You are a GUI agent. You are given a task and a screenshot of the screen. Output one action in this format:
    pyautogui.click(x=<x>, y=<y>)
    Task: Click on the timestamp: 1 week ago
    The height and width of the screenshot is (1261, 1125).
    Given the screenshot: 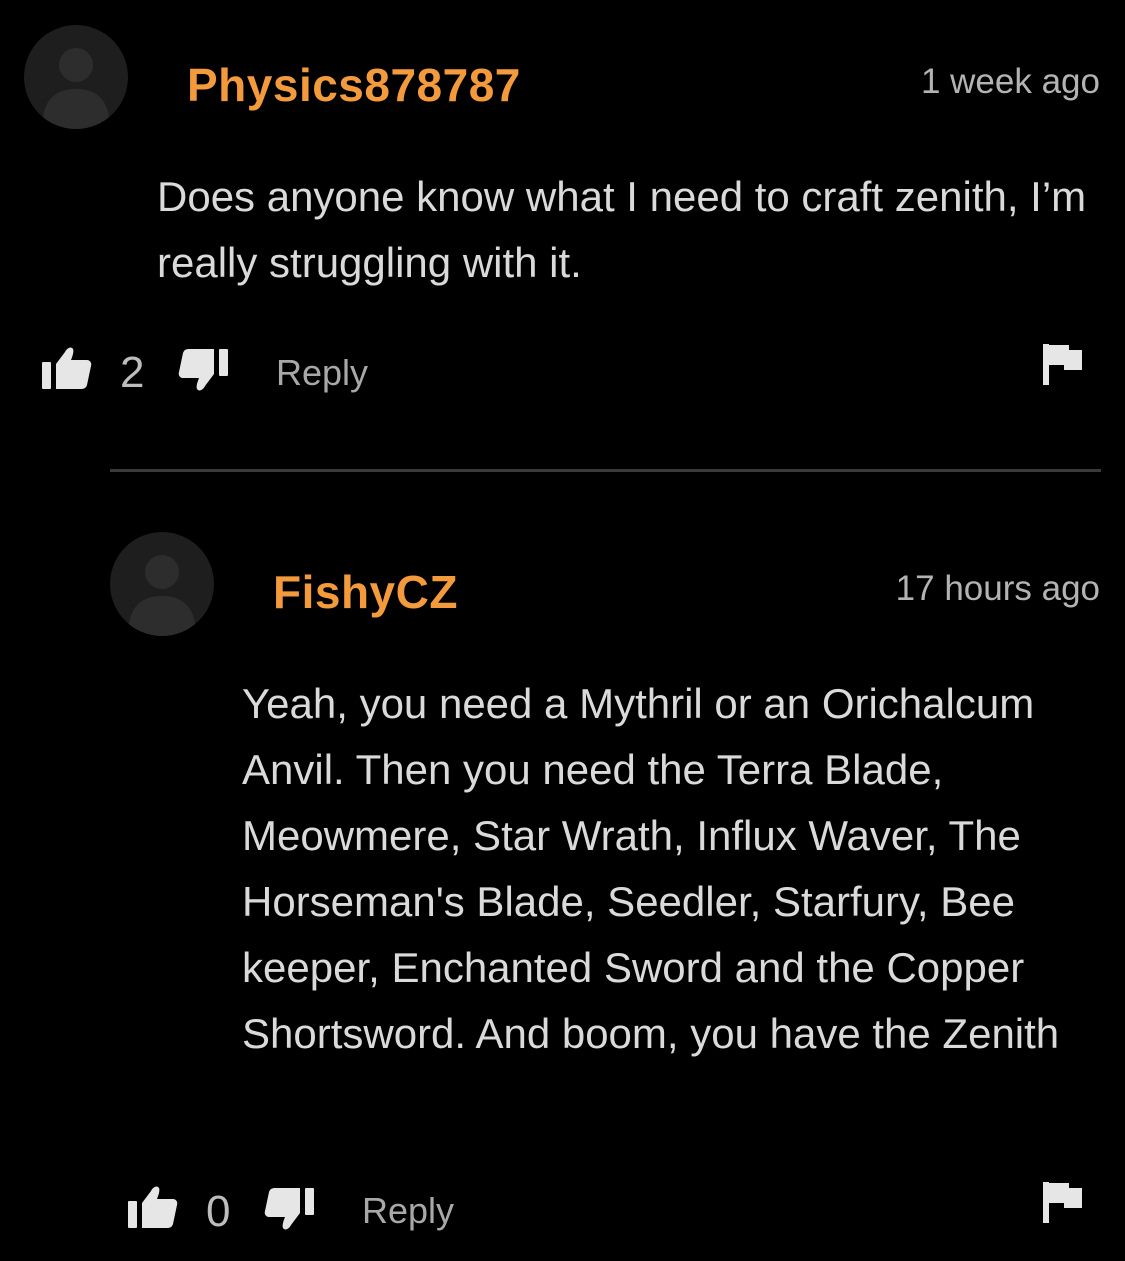 What is the action you would take?
    pyautogui.click(x=1010, y=81)
    